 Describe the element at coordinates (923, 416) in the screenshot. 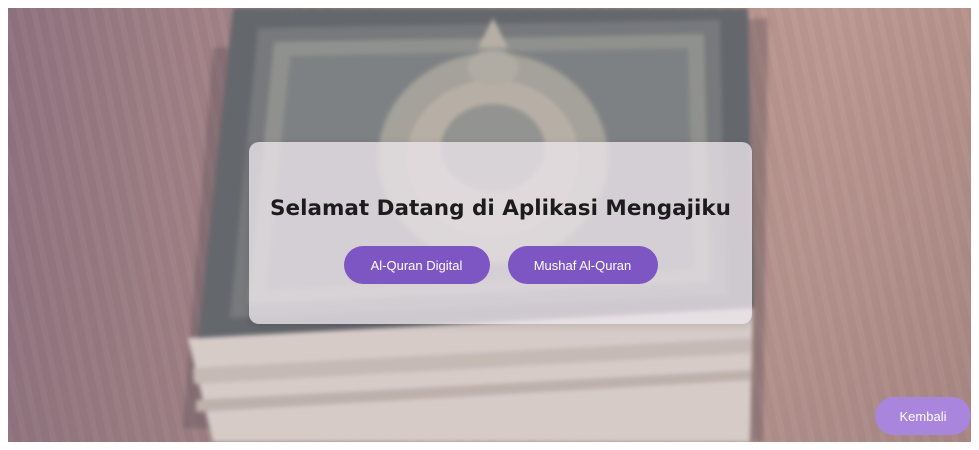

I see `back-button: Kembali` at that location.